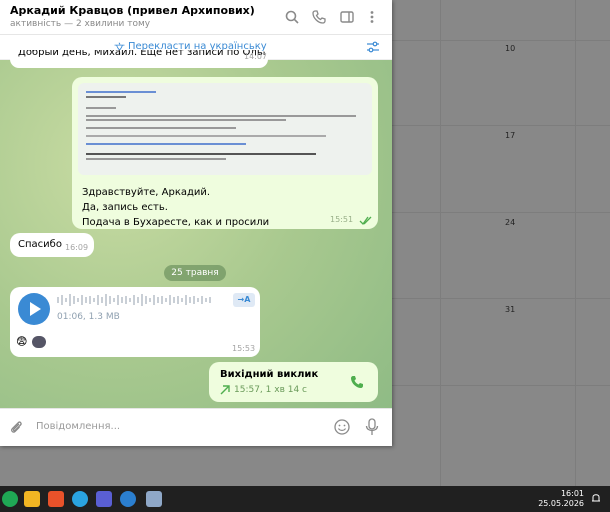  I want to click on voice-waveform, so click(142, 300).